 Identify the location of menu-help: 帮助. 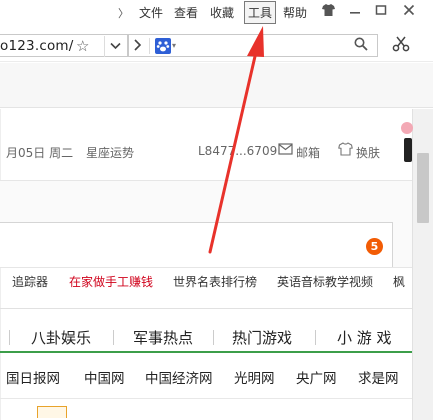
(295, 12).